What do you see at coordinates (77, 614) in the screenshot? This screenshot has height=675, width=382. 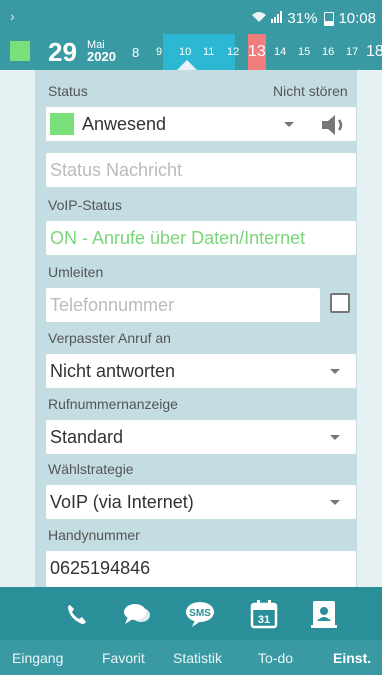 I see `phone-icon` at bounding box center [77, 614].